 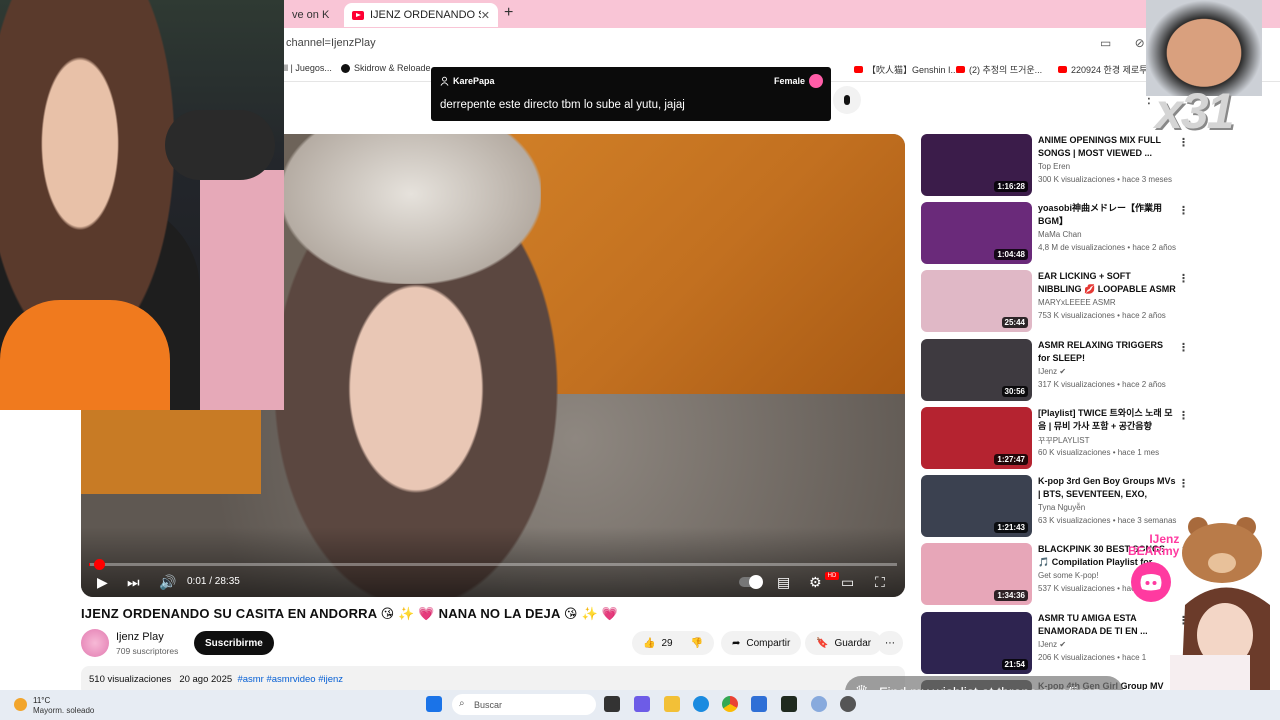 What do you see at coordinates (672, 704) in the screenshot?
I see `file-explorer-icon` at bounding box center [672, 704].